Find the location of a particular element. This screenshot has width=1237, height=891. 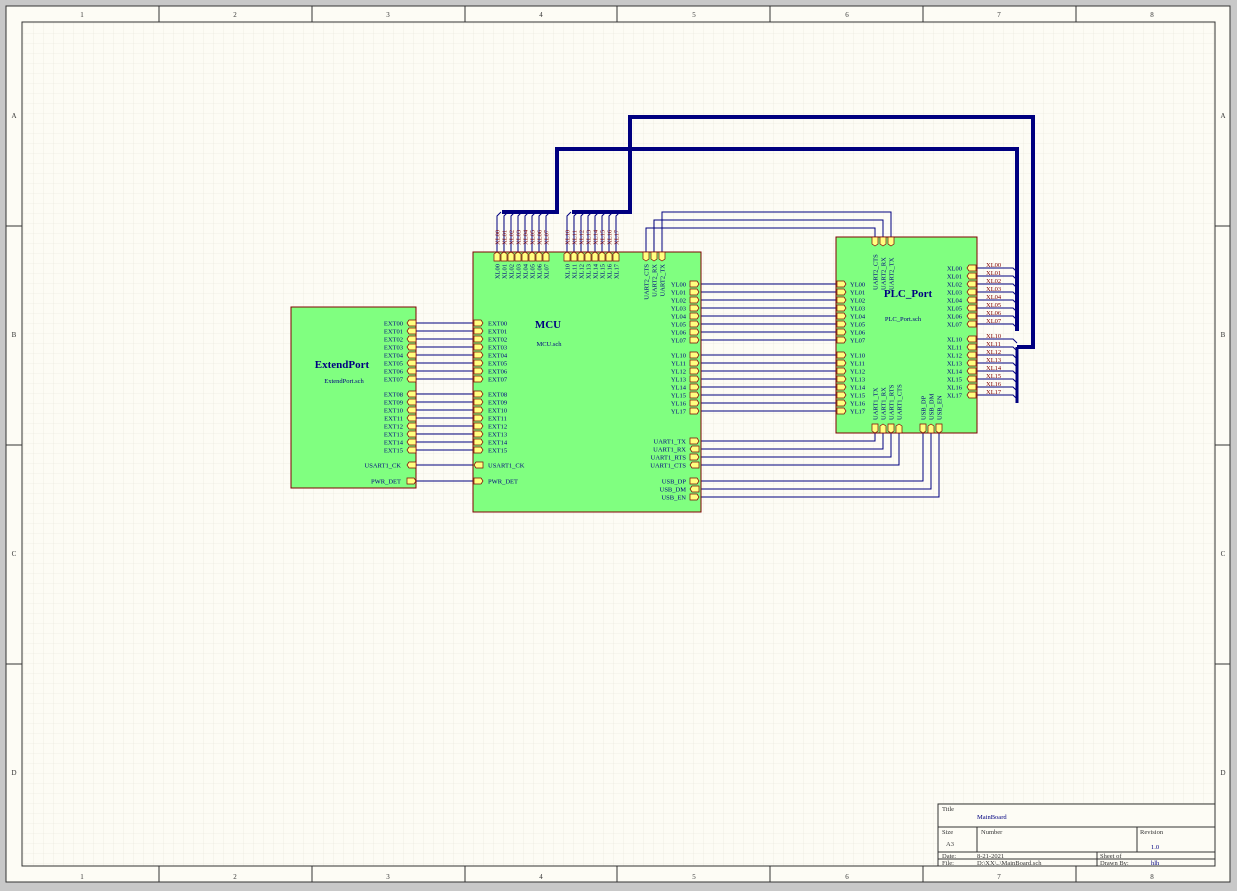

plc-yl17-entry is located at coordinates (841, 411).